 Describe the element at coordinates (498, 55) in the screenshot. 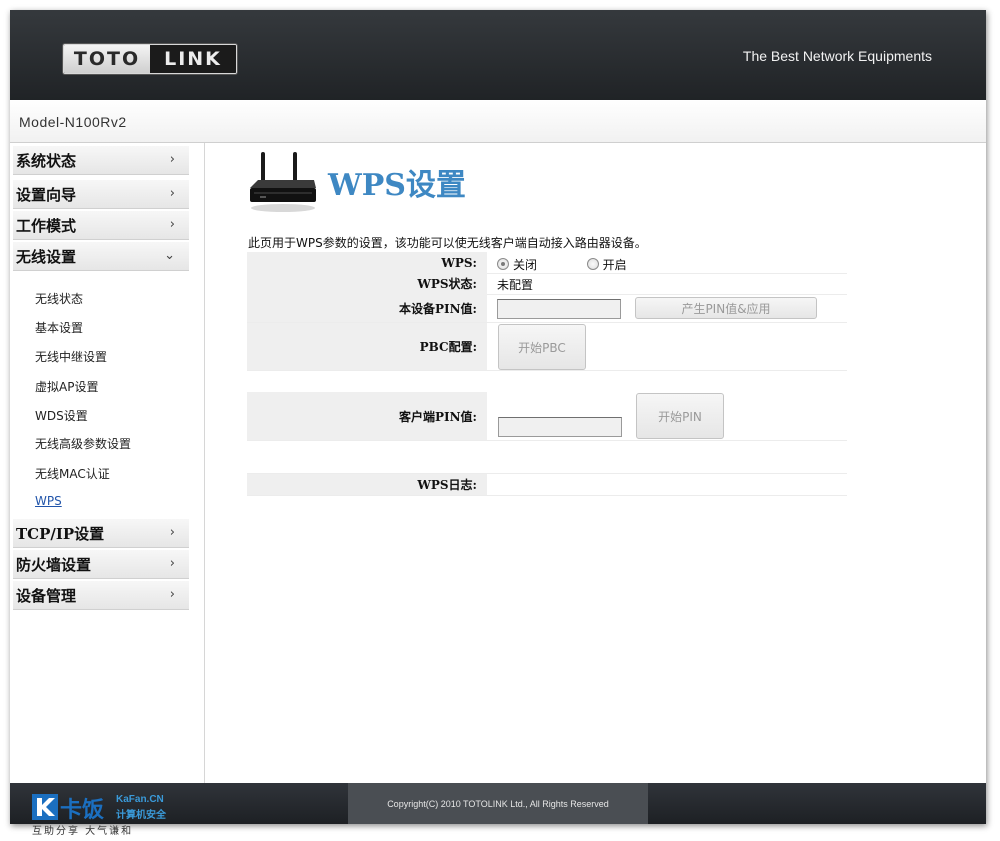

I see `header: TOTO LINK The Best Network Equipments` at that location.